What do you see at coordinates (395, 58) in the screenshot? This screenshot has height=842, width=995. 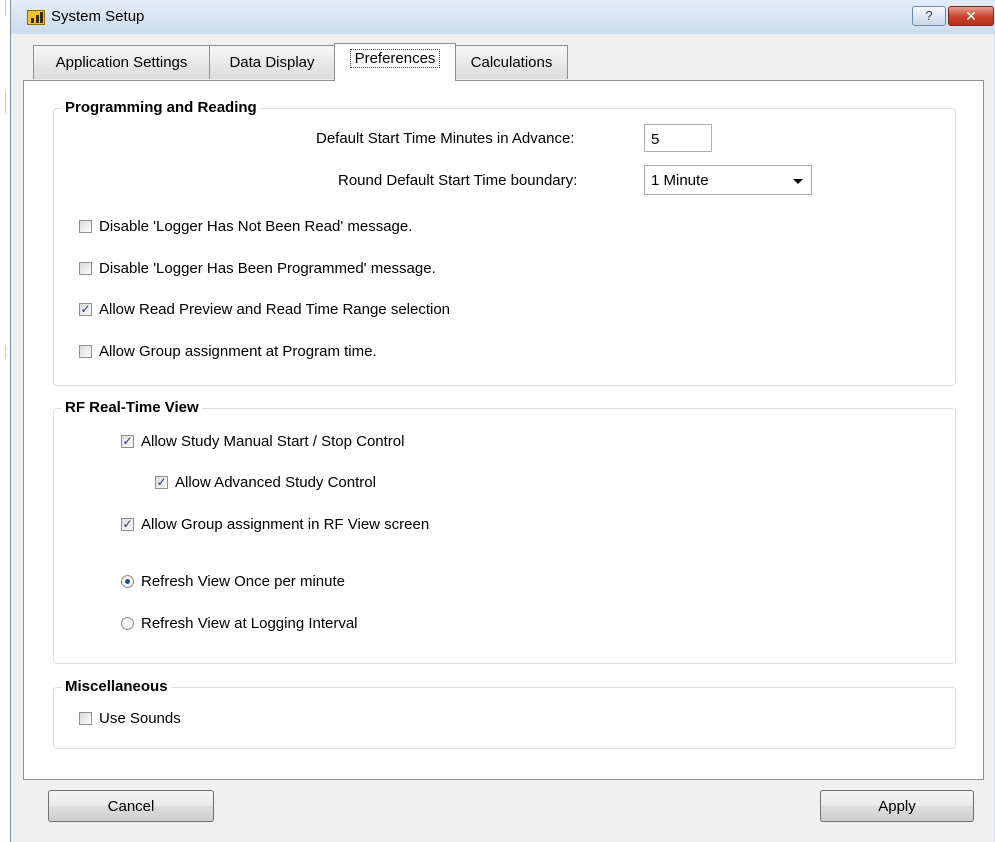 I see `tab-label: Preferences` at bounding box center [395, 58].